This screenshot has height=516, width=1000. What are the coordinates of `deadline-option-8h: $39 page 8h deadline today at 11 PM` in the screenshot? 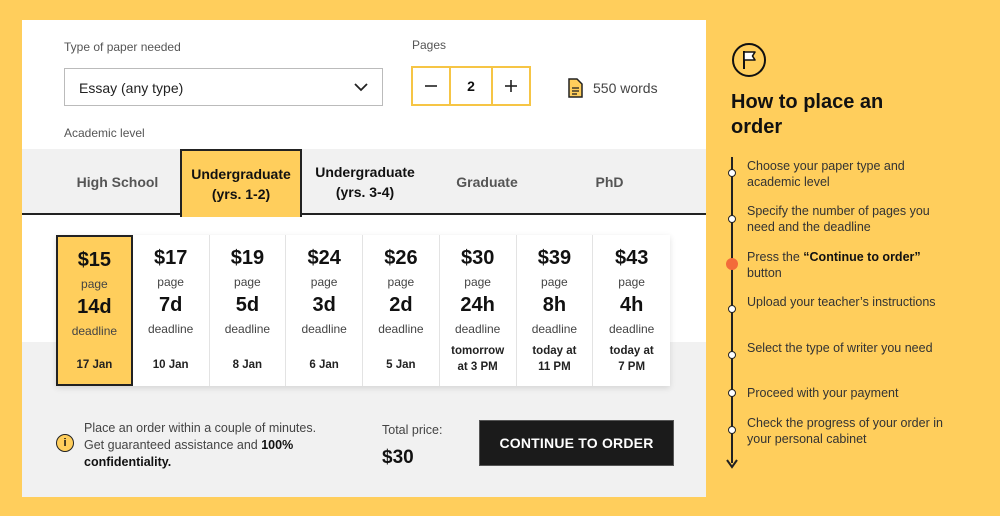 It's located at (555, 310).